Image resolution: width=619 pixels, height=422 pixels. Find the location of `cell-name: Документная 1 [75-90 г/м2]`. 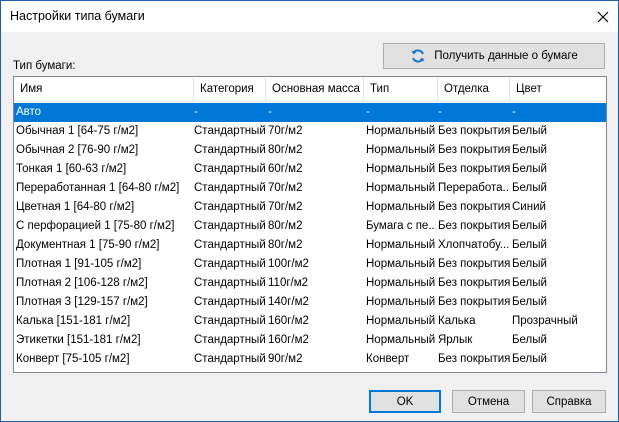

cell-name: Документная 1 [75-90 г/м2] is located at coordinates (88, 245).